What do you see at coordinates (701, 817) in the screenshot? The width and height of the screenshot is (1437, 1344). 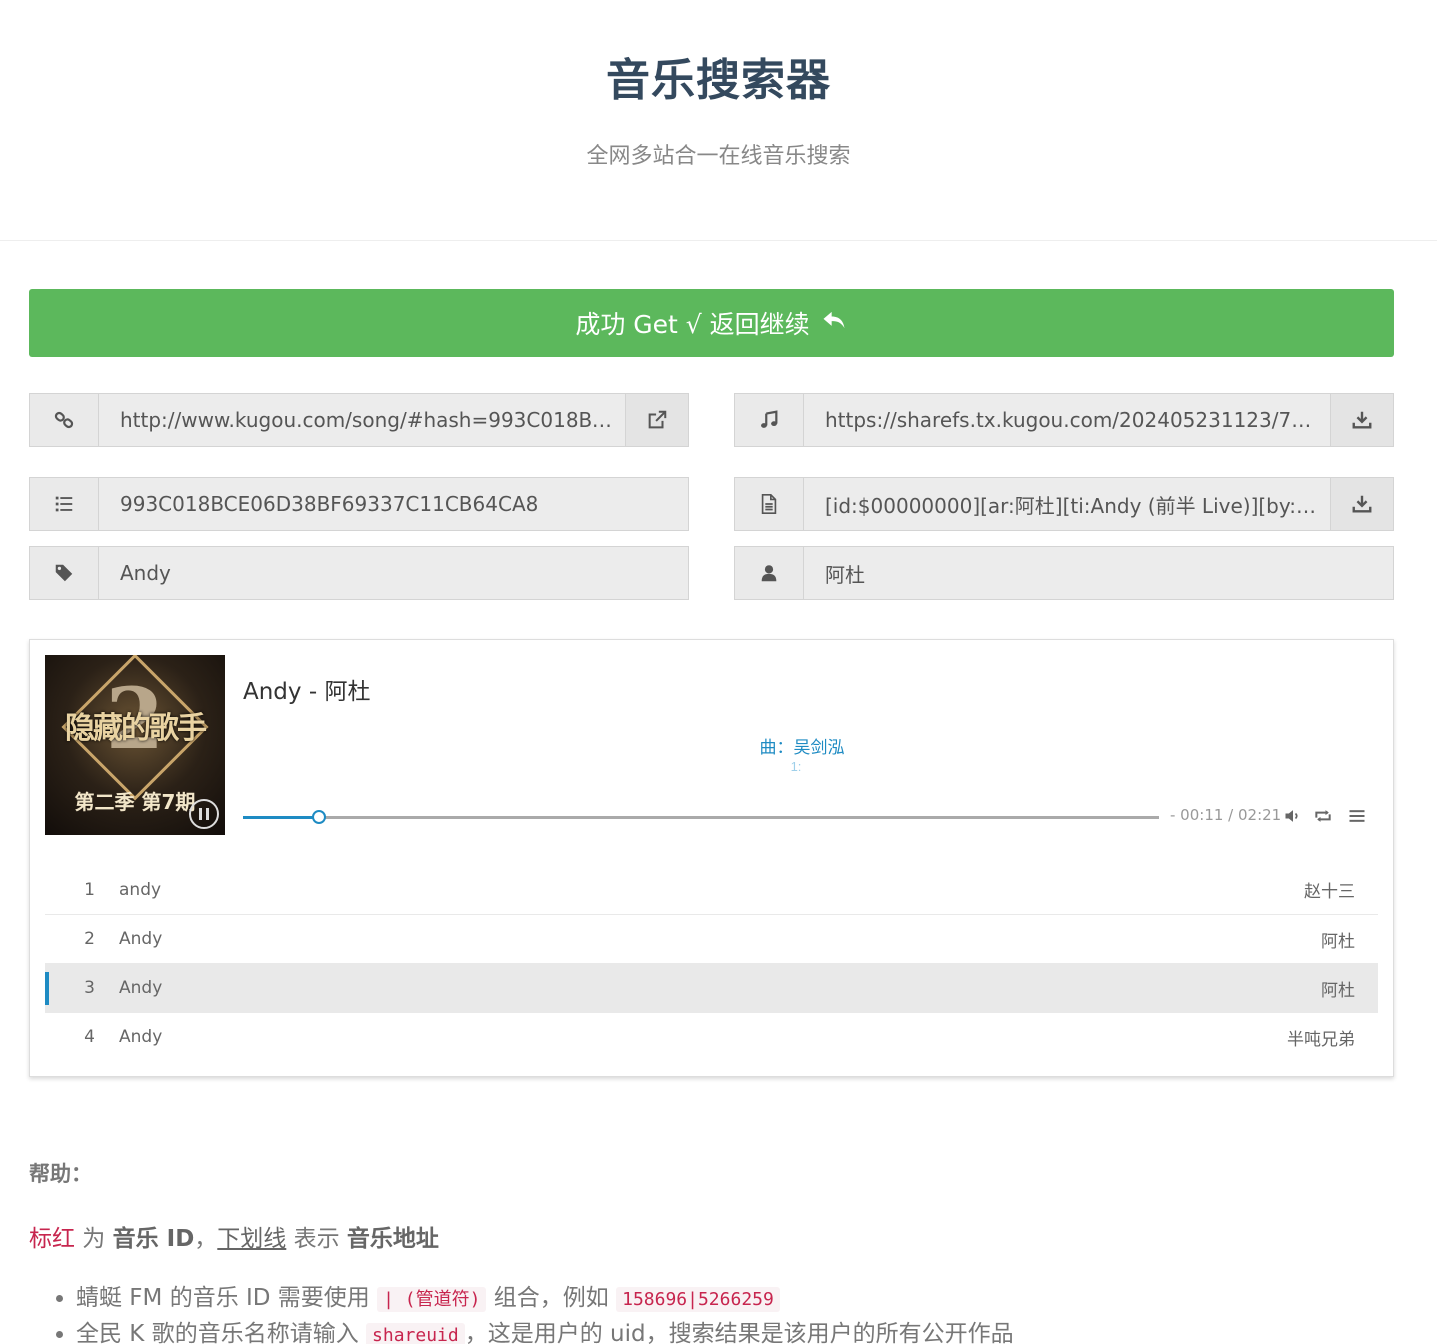 I see `progress-bar` at bounding box center [701, 817].